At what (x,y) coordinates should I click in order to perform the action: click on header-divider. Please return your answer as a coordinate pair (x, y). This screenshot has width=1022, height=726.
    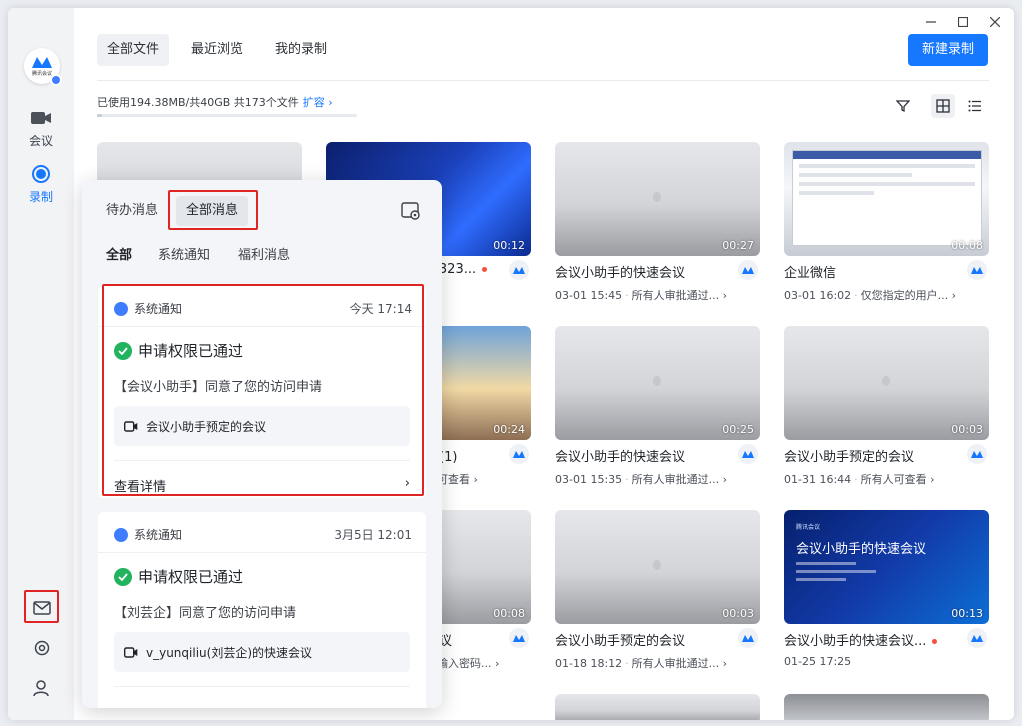
    Looking at the image, I should click on (543, 80).